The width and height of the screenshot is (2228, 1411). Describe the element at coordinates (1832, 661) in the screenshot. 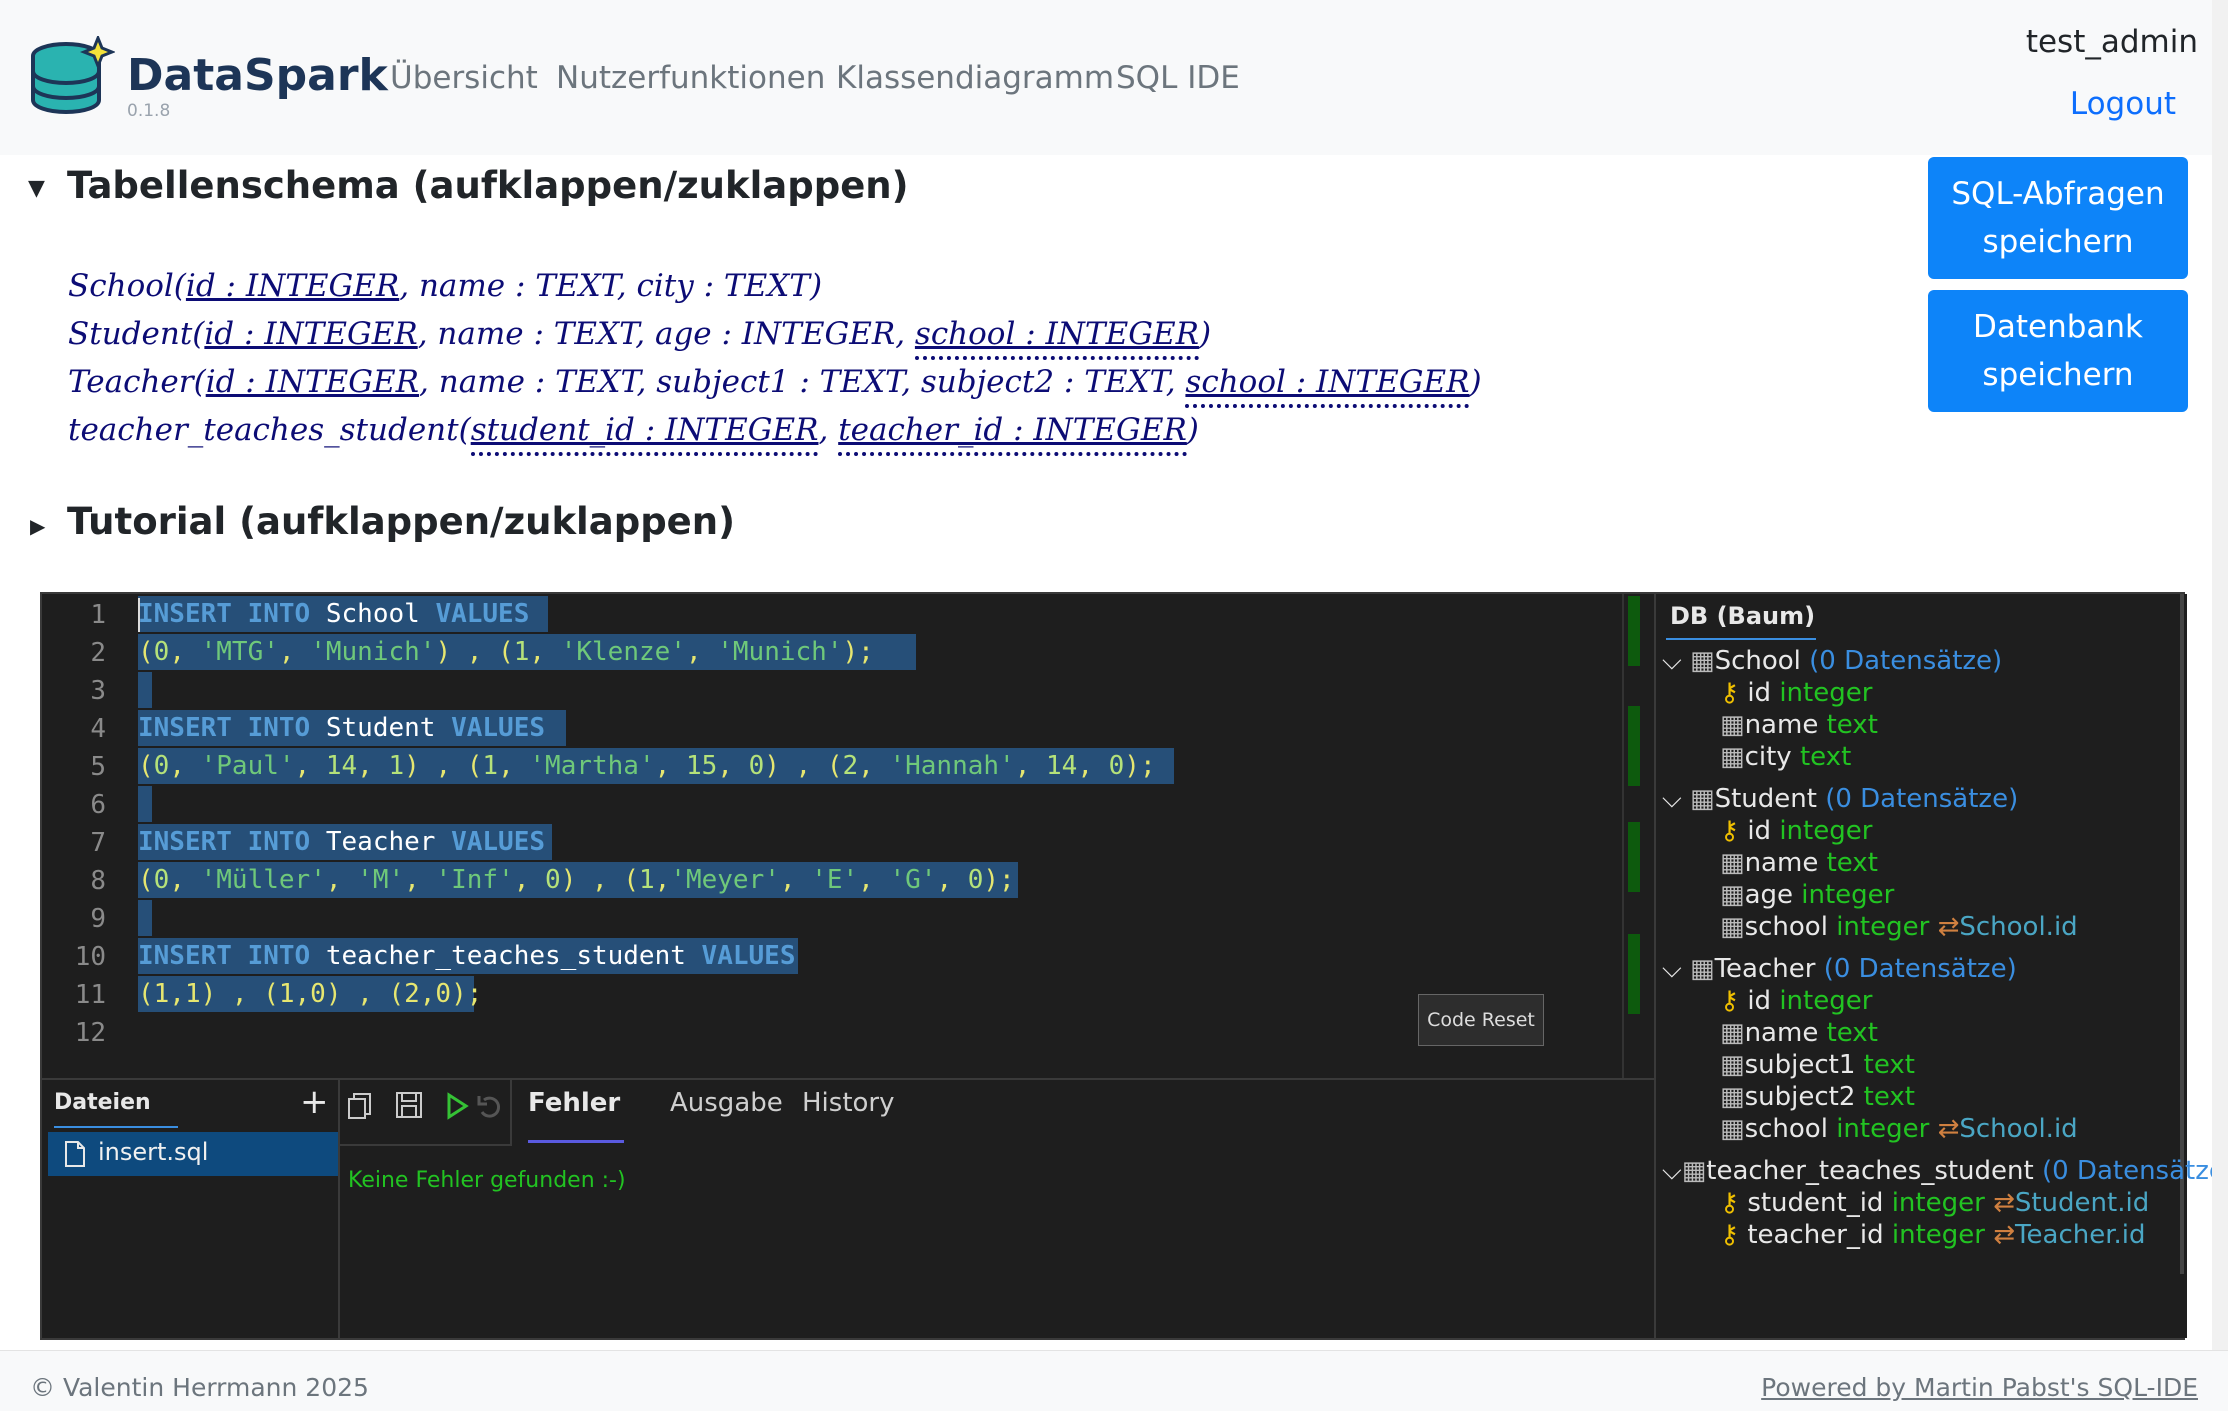

I see `tree-table-school: ⌵ ▦School (0 Datensätze)` at that location.